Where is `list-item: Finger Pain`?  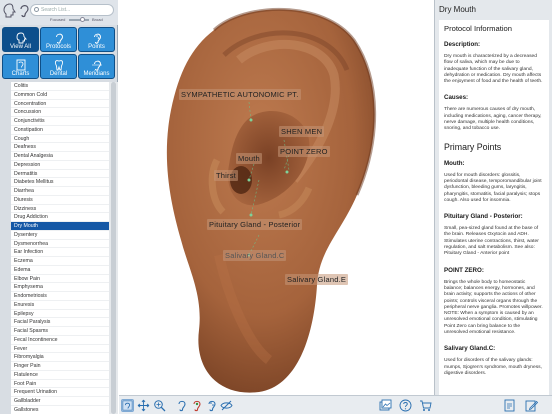 list-item: Finger Pain is located at coordinates (60, 366).